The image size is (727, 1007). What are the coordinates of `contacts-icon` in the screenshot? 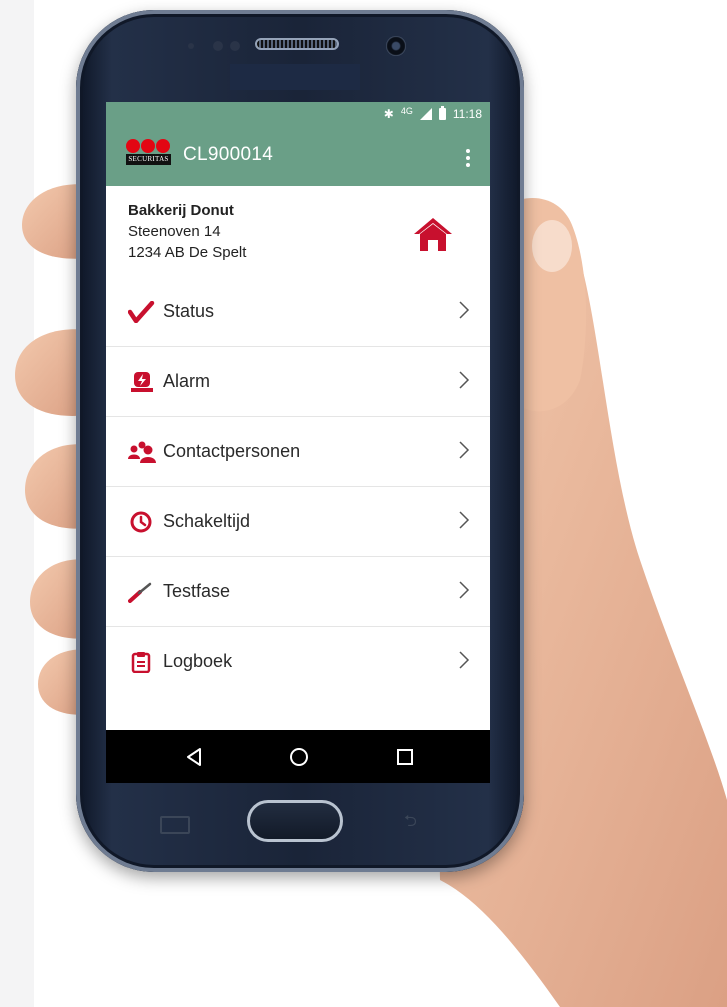 It's located at (142, 452).